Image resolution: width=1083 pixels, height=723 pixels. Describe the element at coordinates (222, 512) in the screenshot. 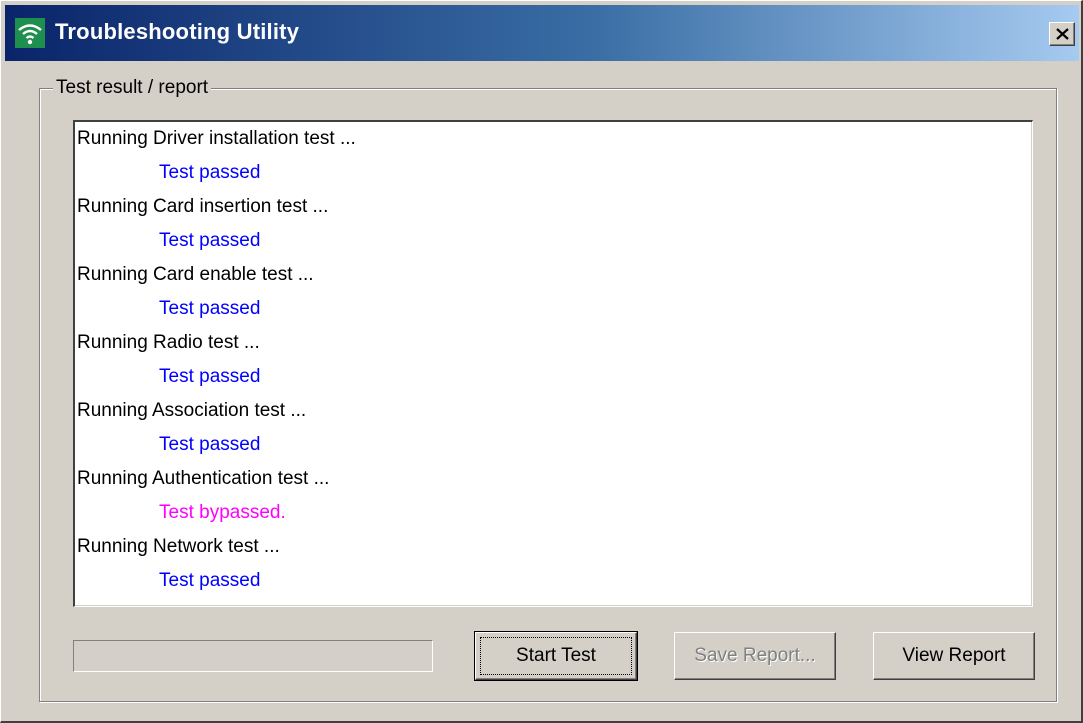

I see `log-result-line: Test bypassed.` at that location.